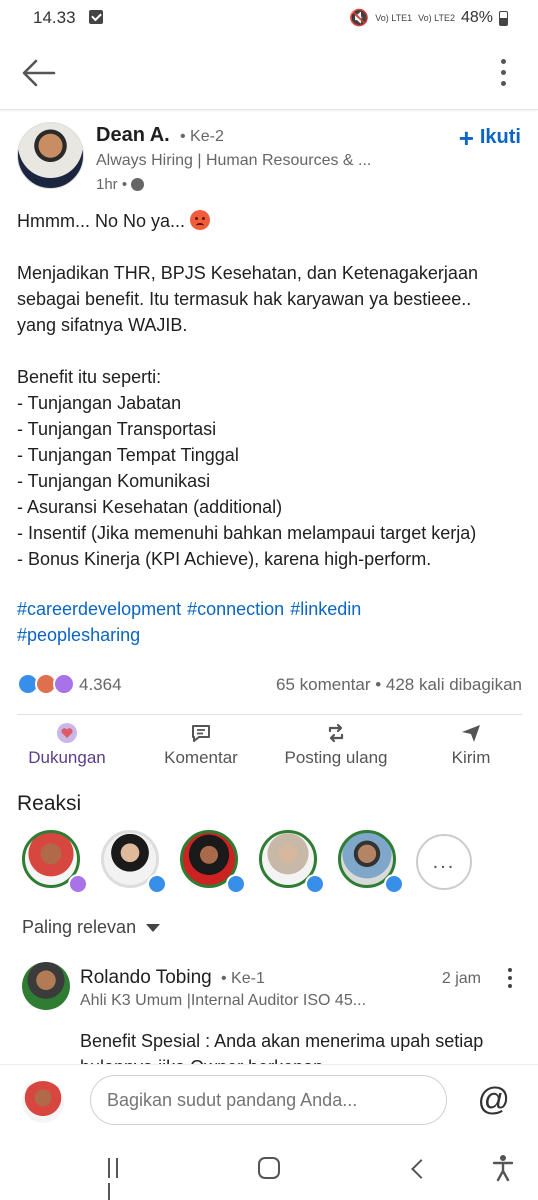 This screenshot has width=538, height=1200. What do you see at coordinates (89, 377) in the screenshot?
I see `post-line: Benefit itu seperti:` at bounding box center [89, 377].